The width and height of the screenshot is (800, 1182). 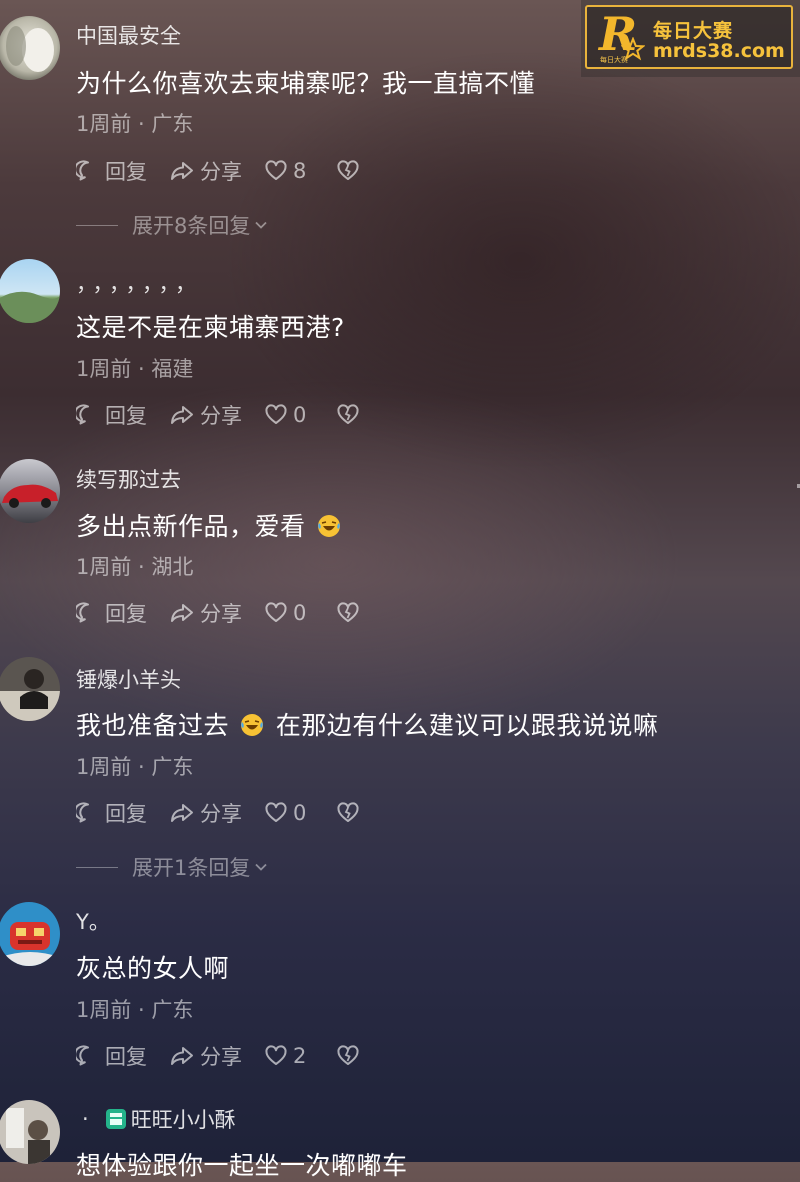 I want to click on comment-username: ，，，，，，，, so click(x=139, y=283).